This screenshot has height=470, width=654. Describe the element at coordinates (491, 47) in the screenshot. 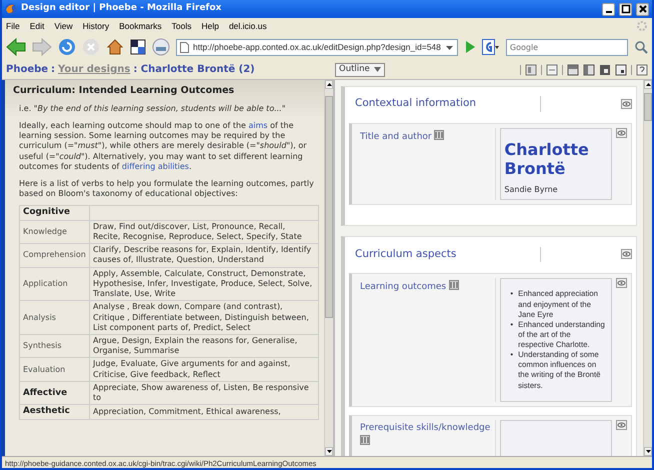

I see `search-engine-icon` at that location.